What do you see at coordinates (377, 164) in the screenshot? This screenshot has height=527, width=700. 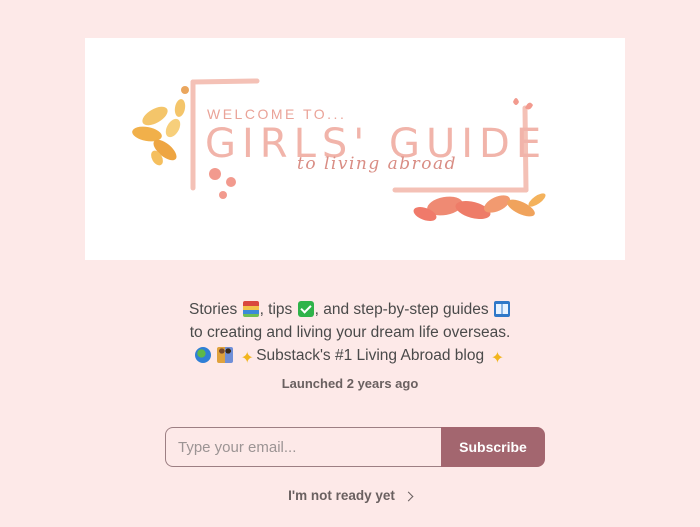 I see `banner-script-text: to living abroad` at bounding box center [377, 164].